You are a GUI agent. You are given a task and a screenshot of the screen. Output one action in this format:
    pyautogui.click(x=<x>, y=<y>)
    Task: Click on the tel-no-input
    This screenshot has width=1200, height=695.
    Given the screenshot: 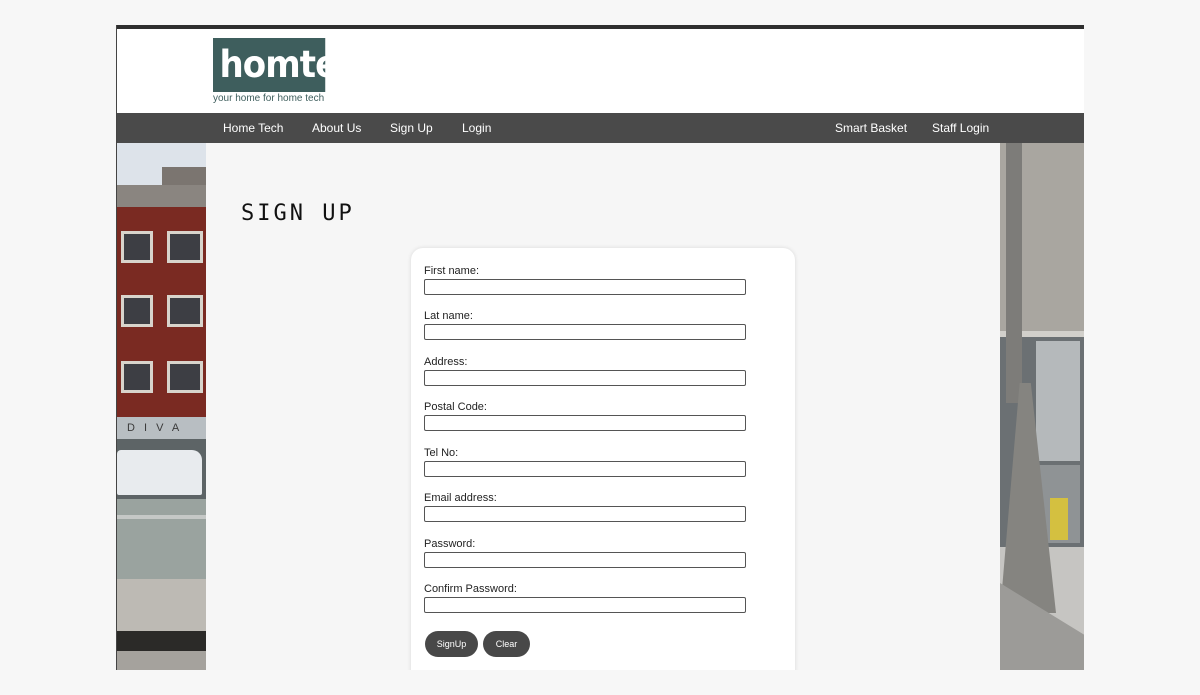 What is the action you would take?
    pyautogui.click(x=585, y=469)
    